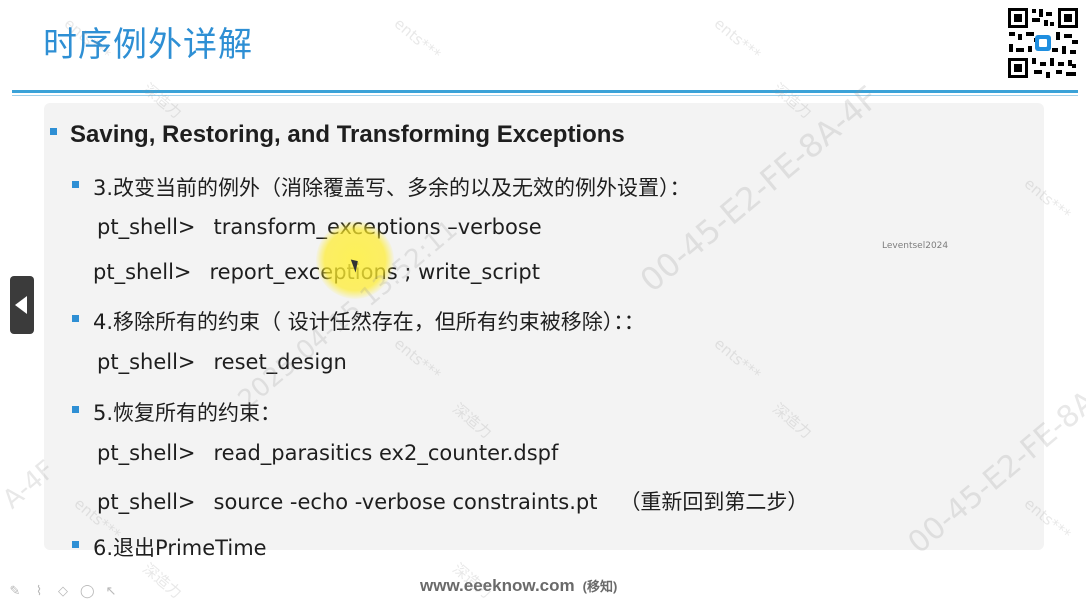 Image resolution: width=1086 pixels, height=605 pixels. What do you see at coordinates (87, 592) in the screenshot?
I see `lasso-icon: ◯` at bounding box center [87, 592].